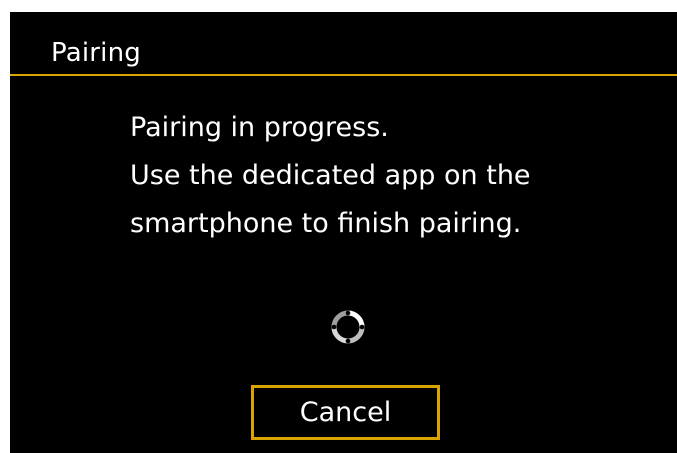 This screenshot has width=677, height=453. I want to click on page-title: Pairing, so click(96, 53).